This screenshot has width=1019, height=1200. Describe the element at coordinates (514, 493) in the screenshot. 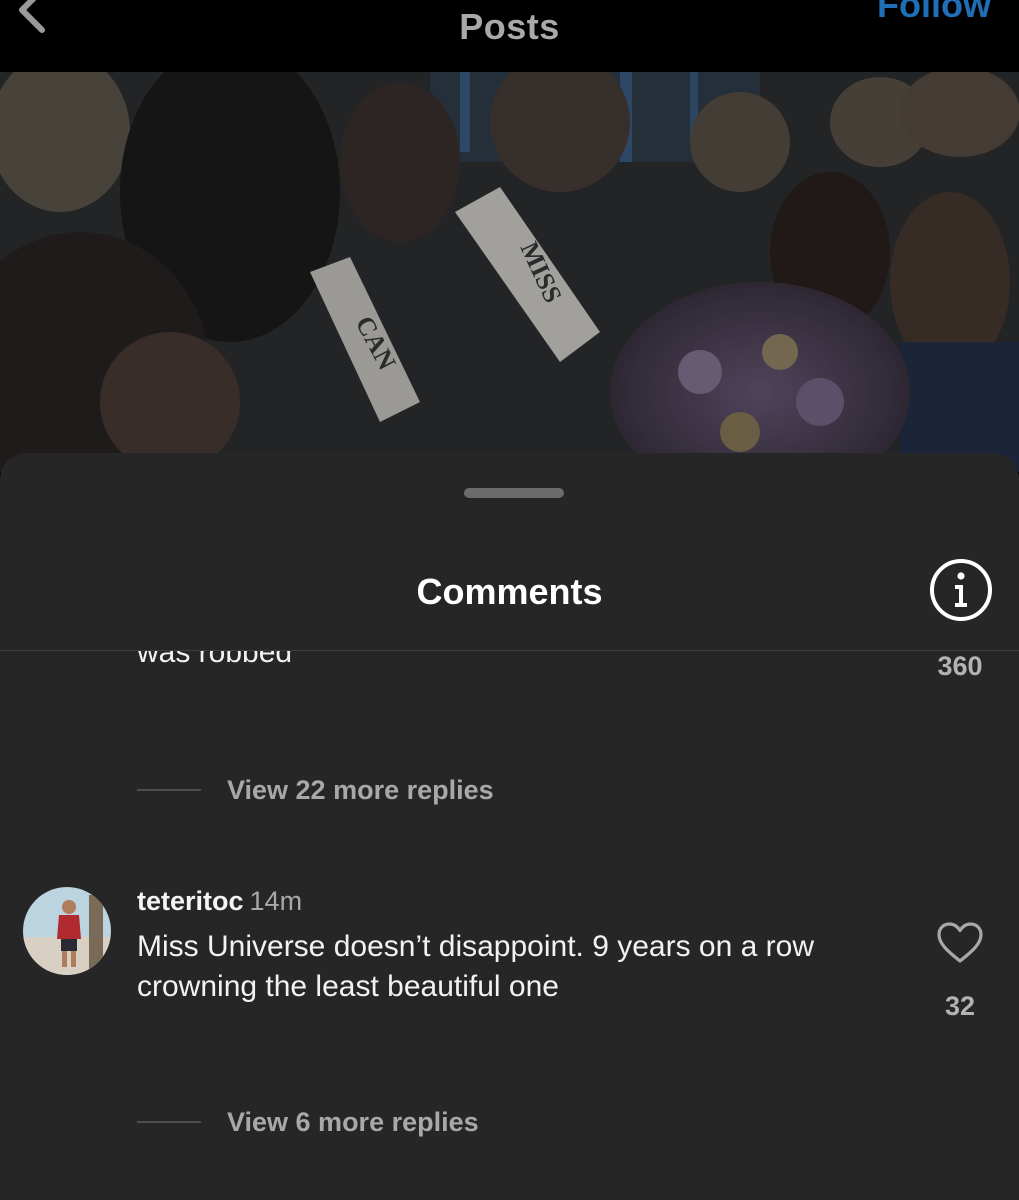

I see `sheet-drag-handle` at that location.